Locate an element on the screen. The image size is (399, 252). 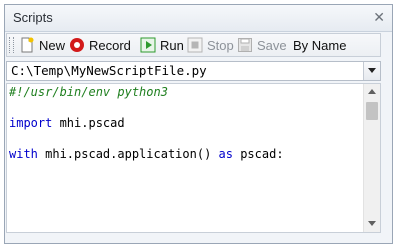
scroll-down-button is located at coordinates (372, 224).